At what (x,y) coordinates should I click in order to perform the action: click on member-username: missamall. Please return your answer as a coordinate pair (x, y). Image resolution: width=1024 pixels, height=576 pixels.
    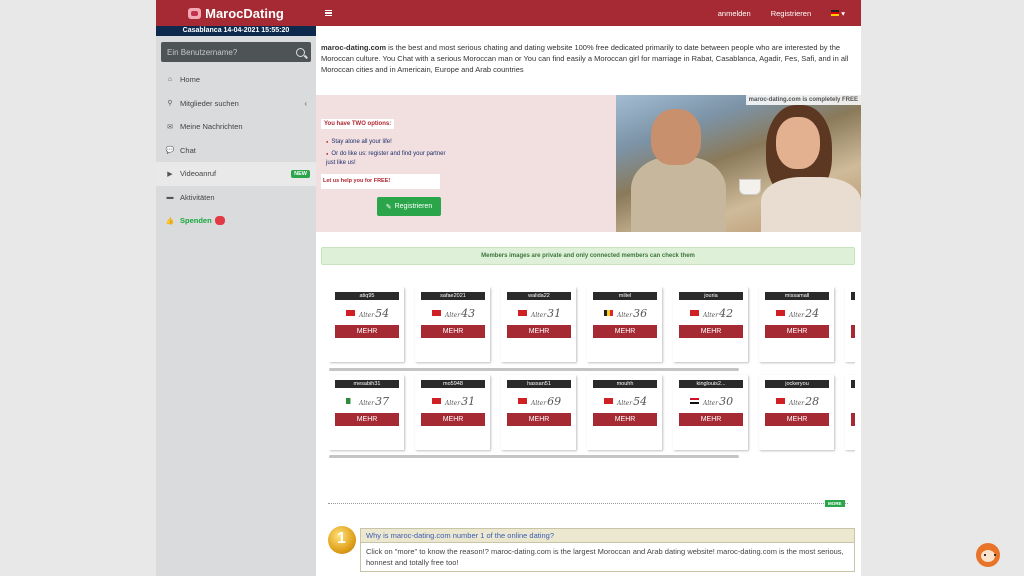
    Looking at the image, I should click on (797, 296).